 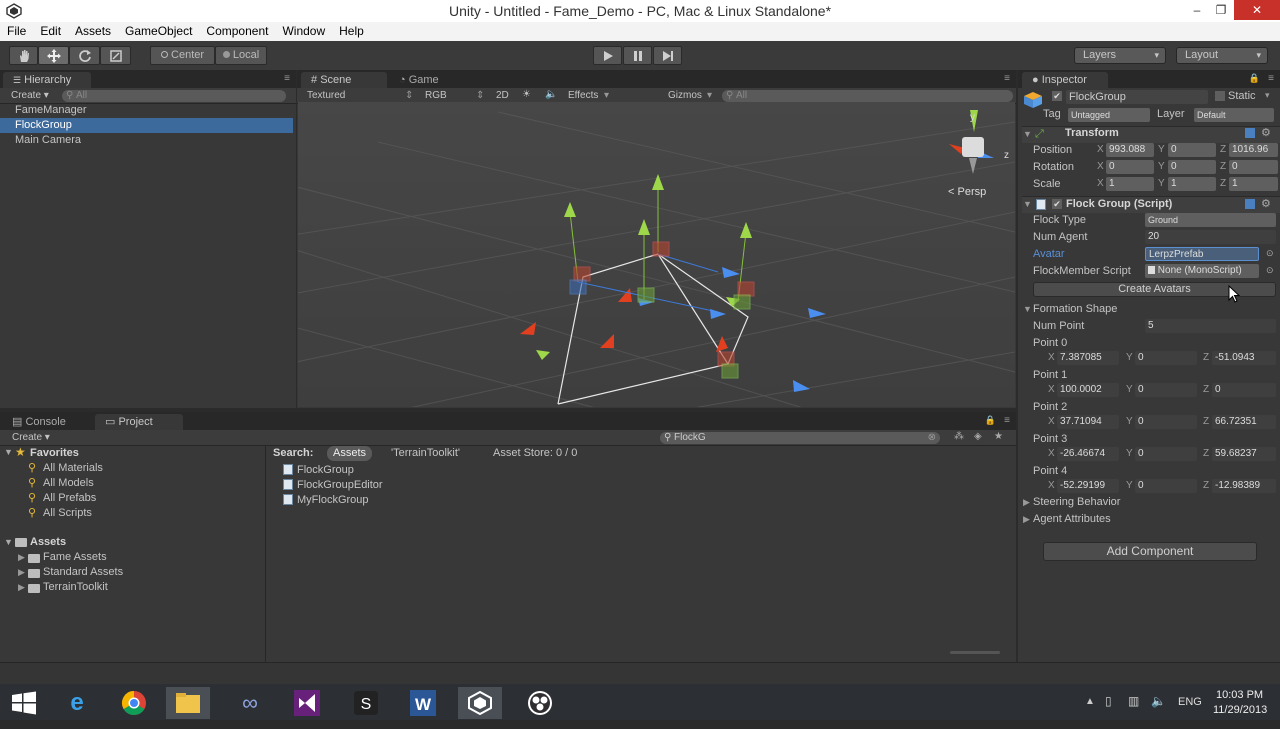 I want to click on point-z-field: 0, so click(x=1244, y=390).